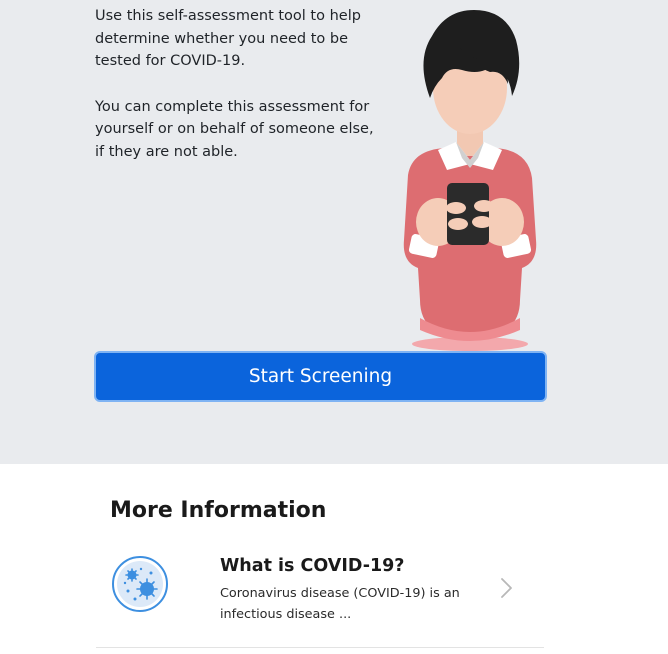 This screenshot has width=668, height=654. I want to click on chevron-right-icon, so click(506, 588).